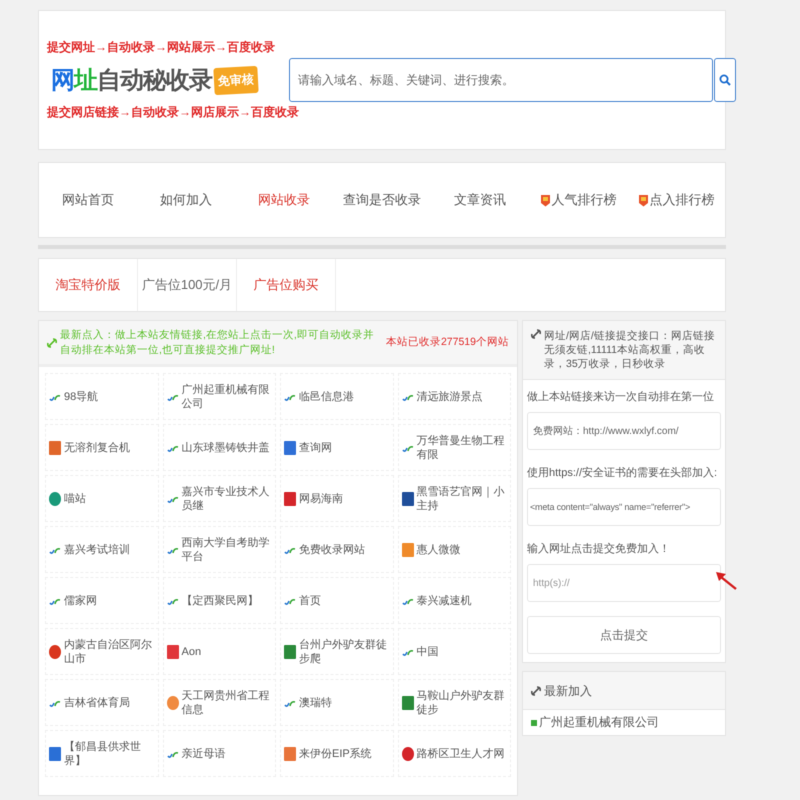  I want to click on logo-text: 网址自动秘收录, so click(131, 81).